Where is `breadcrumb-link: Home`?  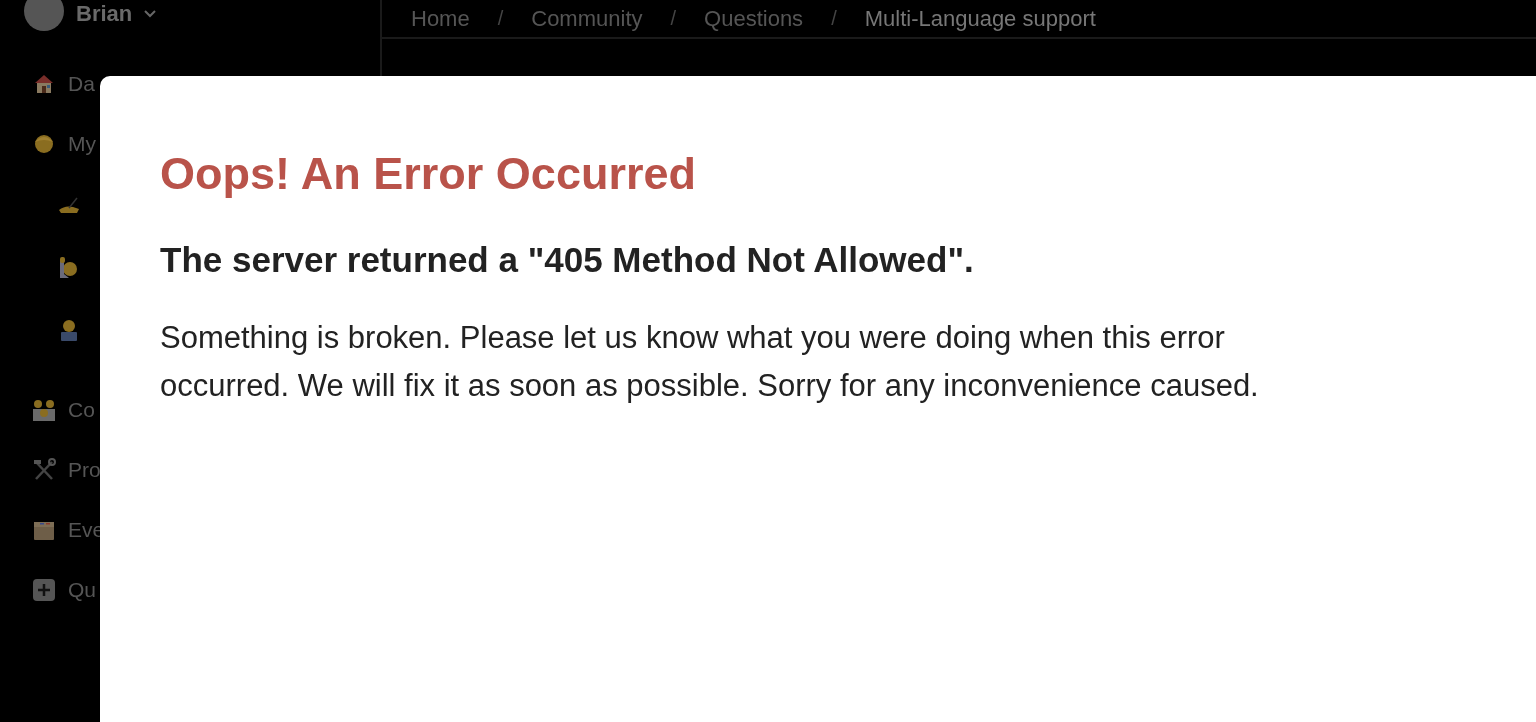
breadcrumb-link: Home is located at coordinates (440, 18).